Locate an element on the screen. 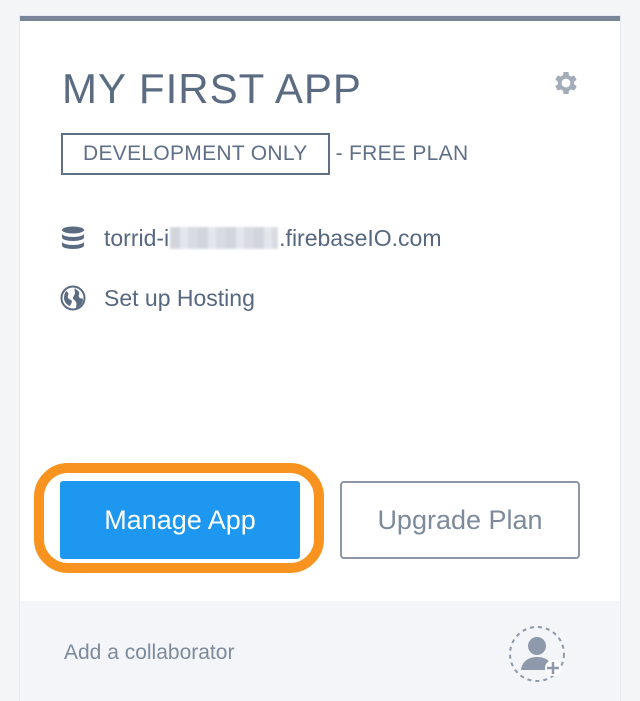  add-collaborator-label: Add a collaborator is located at coordinates (149, 653).